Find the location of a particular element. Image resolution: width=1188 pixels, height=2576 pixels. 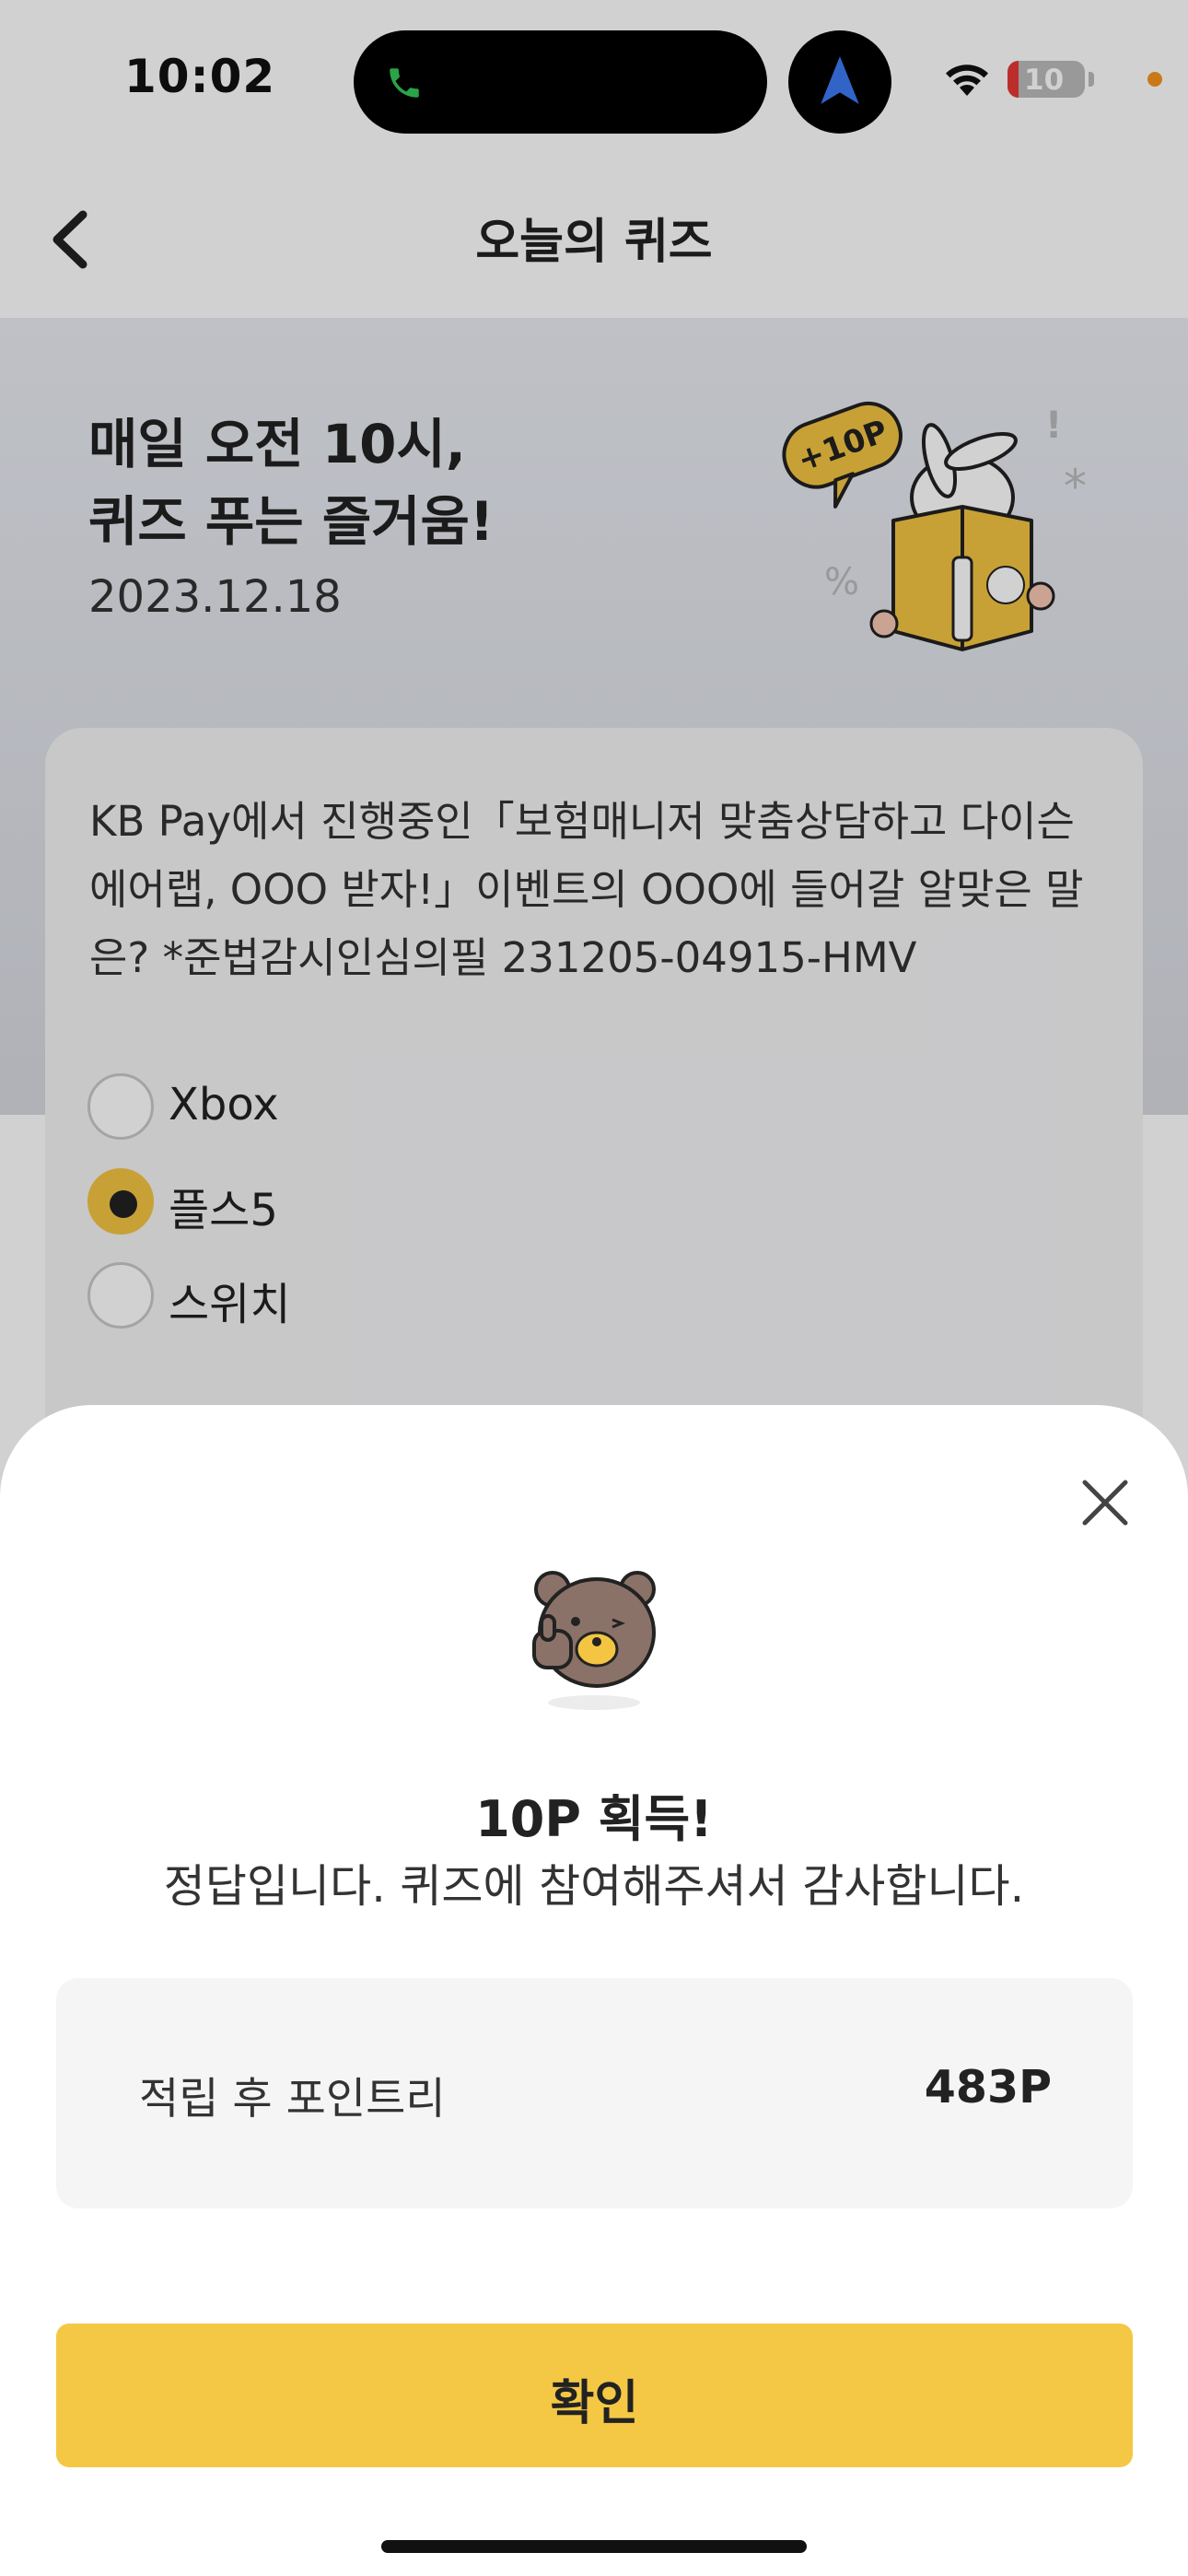

confirm-label: 확인 is located at coordinates (594, 2403).